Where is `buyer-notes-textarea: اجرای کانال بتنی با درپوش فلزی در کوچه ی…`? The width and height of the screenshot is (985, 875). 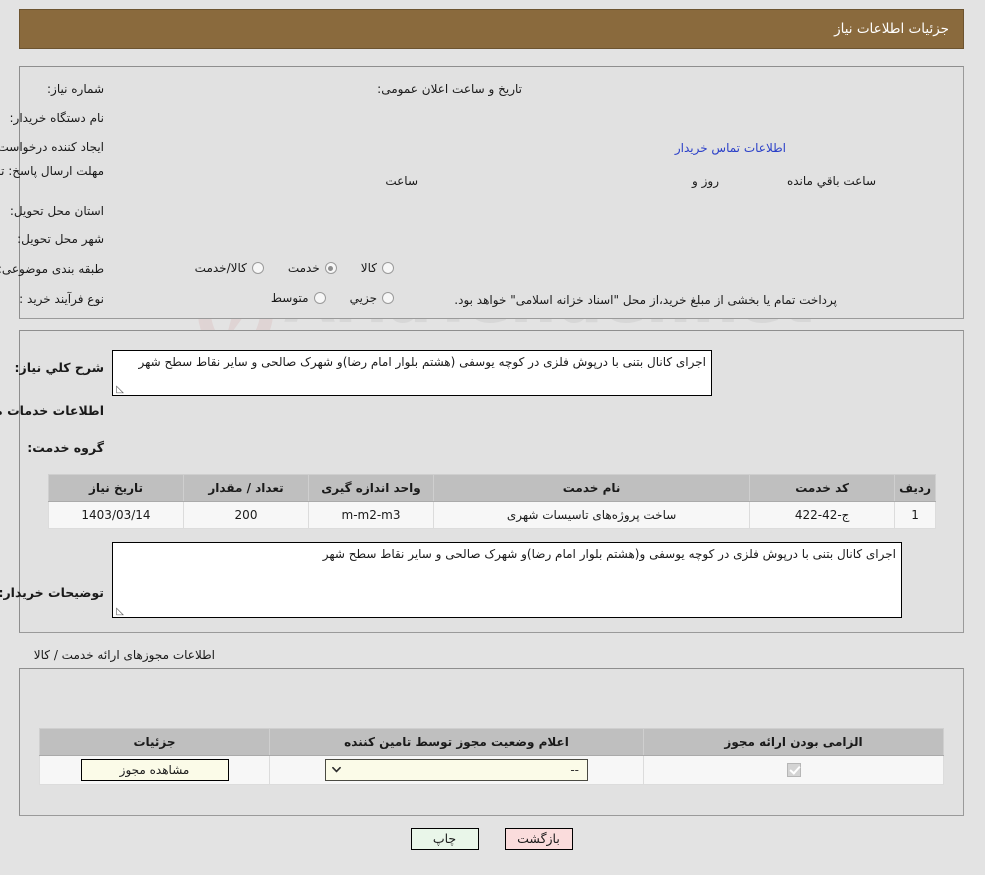 buyer-notes-textarea: اجرای کانال بتنی با درپوش فلزی در کوچه ی… is located at coordinates (508, 580).